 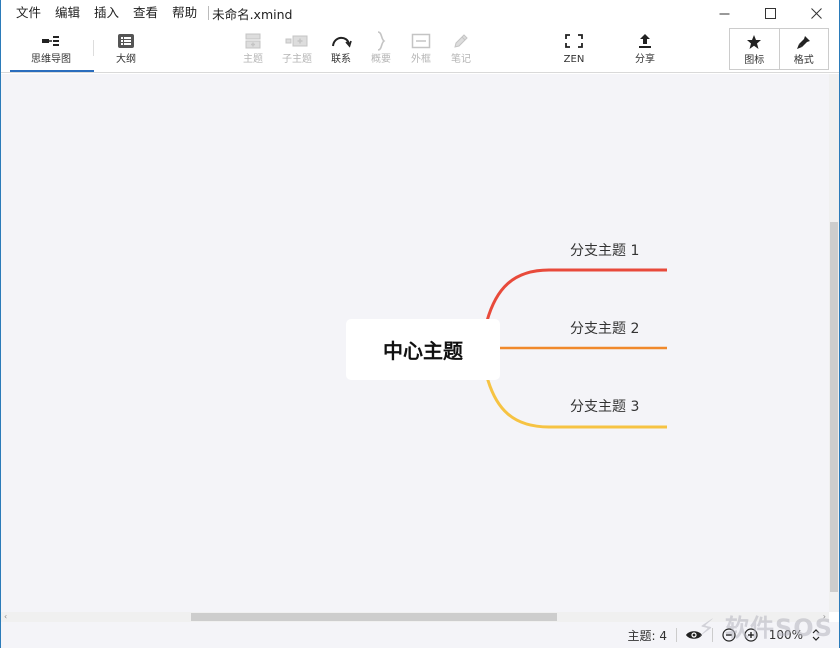 I want to click on insert-subtopic-button: 子主题, so click(x=297, y=50).